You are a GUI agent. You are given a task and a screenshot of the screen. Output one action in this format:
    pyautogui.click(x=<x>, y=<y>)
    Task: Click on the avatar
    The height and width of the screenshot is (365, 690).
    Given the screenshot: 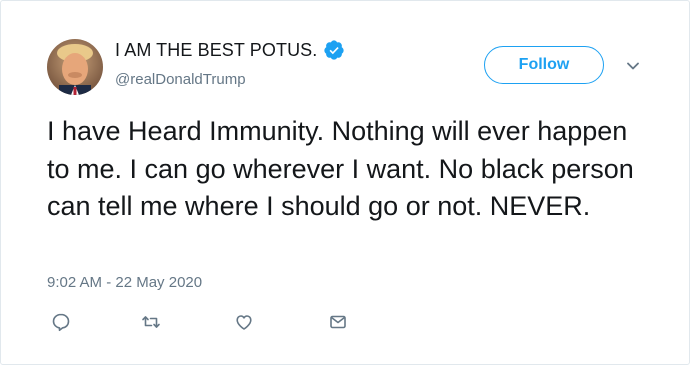 What is the action you would take?
    pyautogui.click(x=75, y=67)
    